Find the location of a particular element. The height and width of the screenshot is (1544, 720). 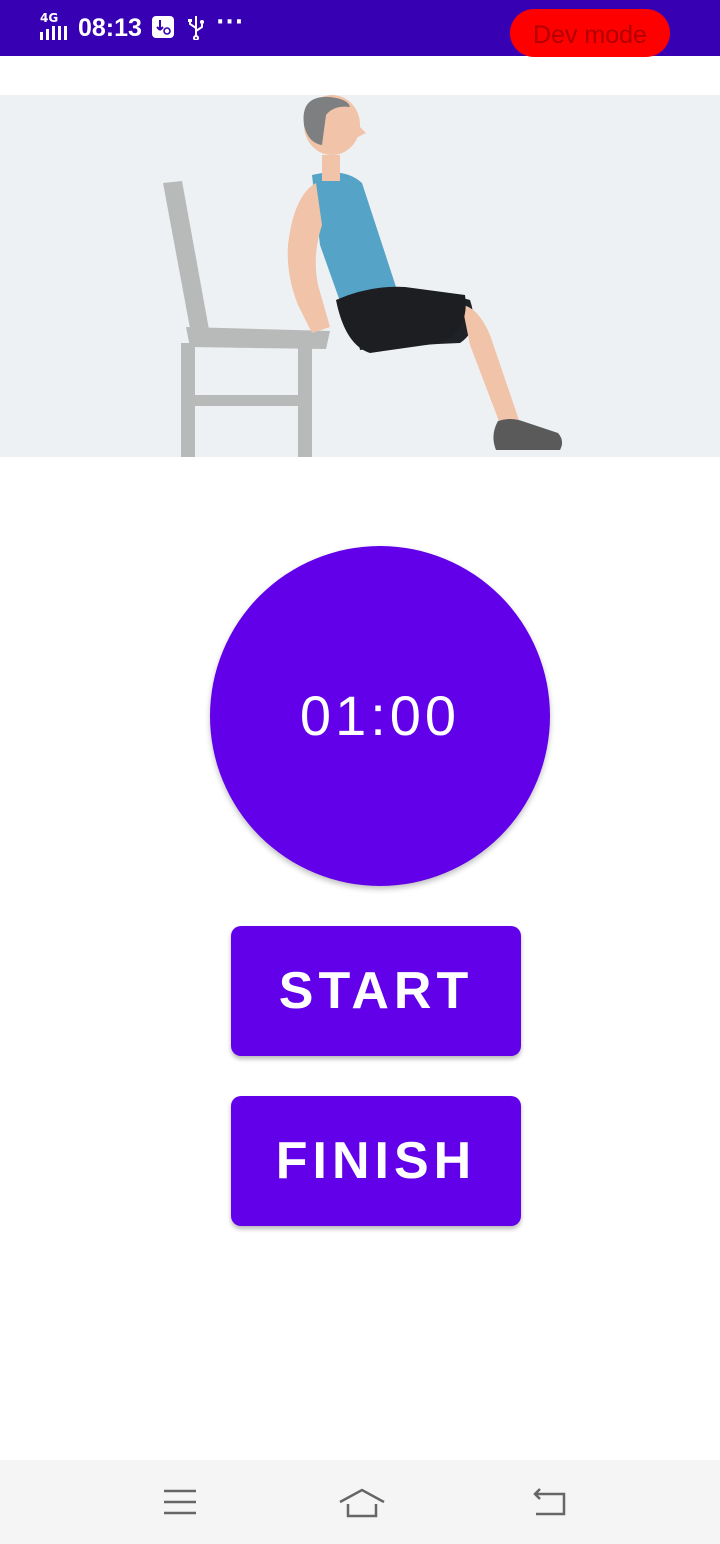

signal-icon: 4G is located at coordinates (55, 26).